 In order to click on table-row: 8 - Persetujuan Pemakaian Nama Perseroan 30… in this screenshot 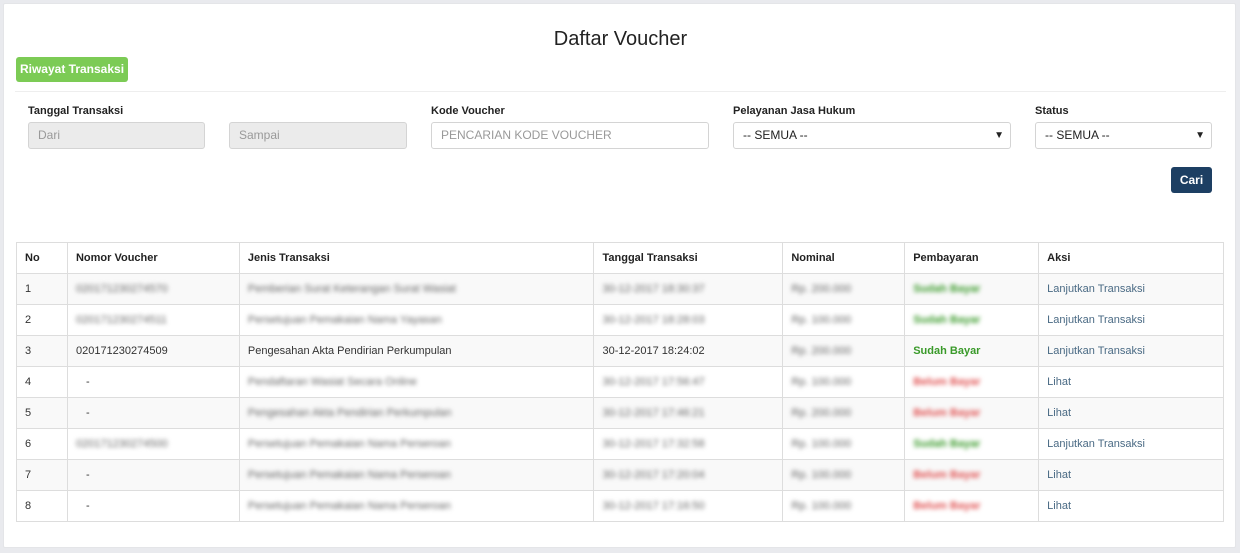, I will do `click(620, 506)`.